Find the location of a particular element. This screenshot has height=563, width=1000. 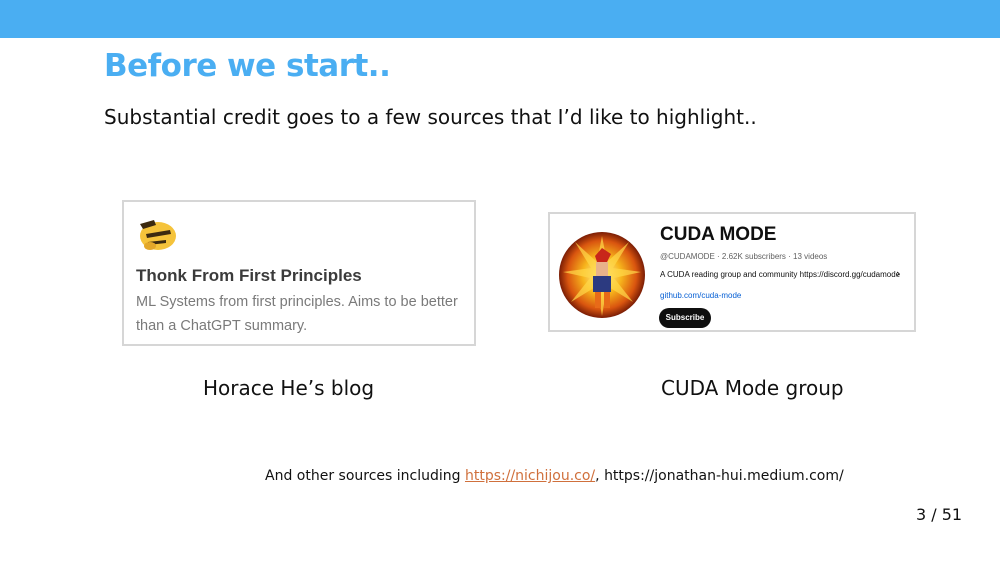

chevron-right-icon: › is located at coordinates (898, 273).